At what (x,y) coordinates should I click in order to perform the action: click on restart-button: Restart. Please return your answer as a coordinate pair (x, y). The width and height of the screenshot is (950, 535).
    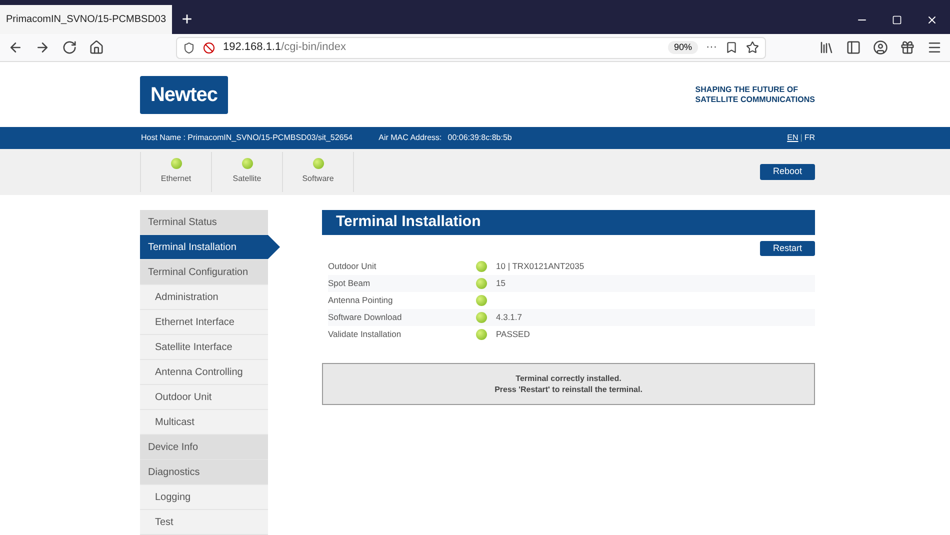
    Looking at the image, I should click on (787, 248).